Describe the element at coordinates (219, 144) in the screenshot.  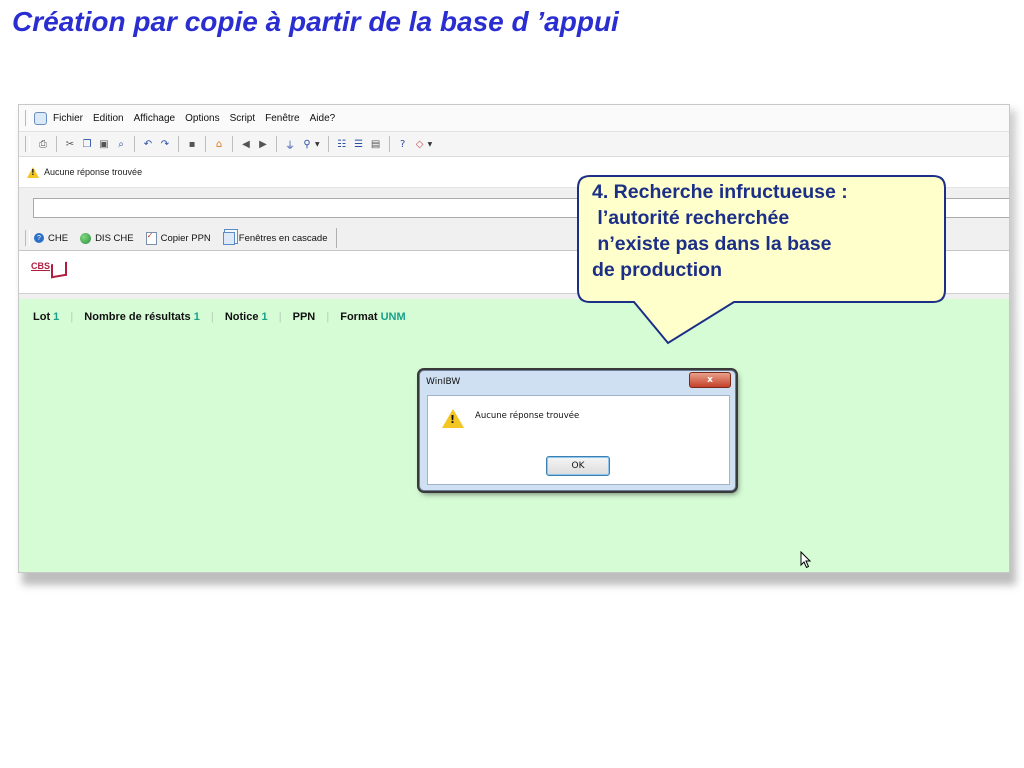
I see `home-icon: ⌂` at that location.